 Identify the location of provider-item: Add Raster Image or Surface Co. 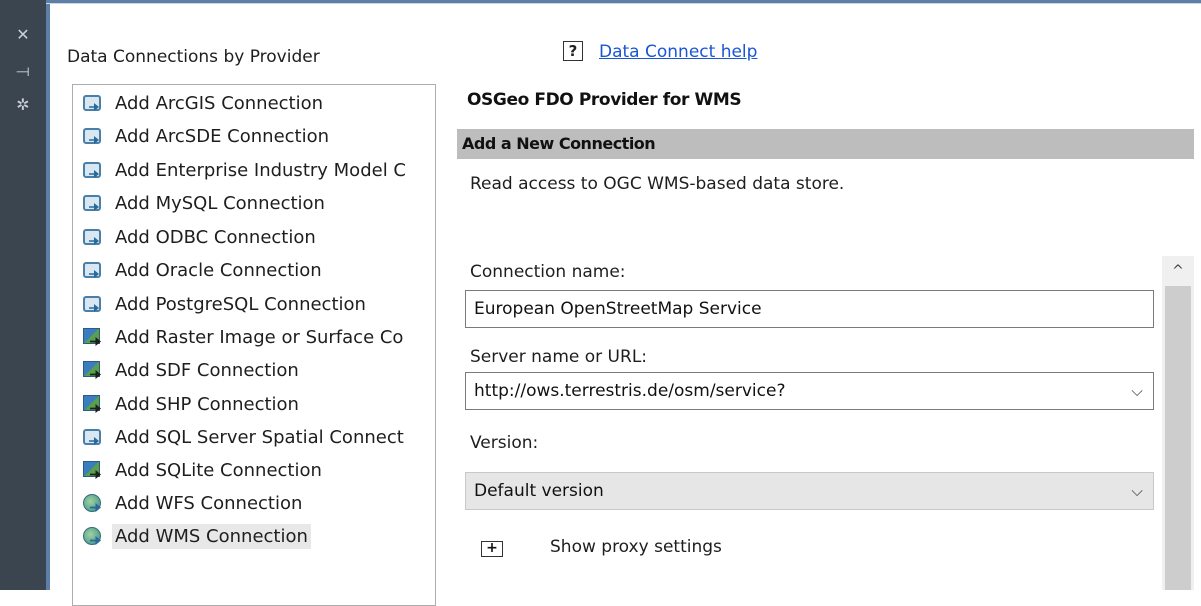
(243, 337).